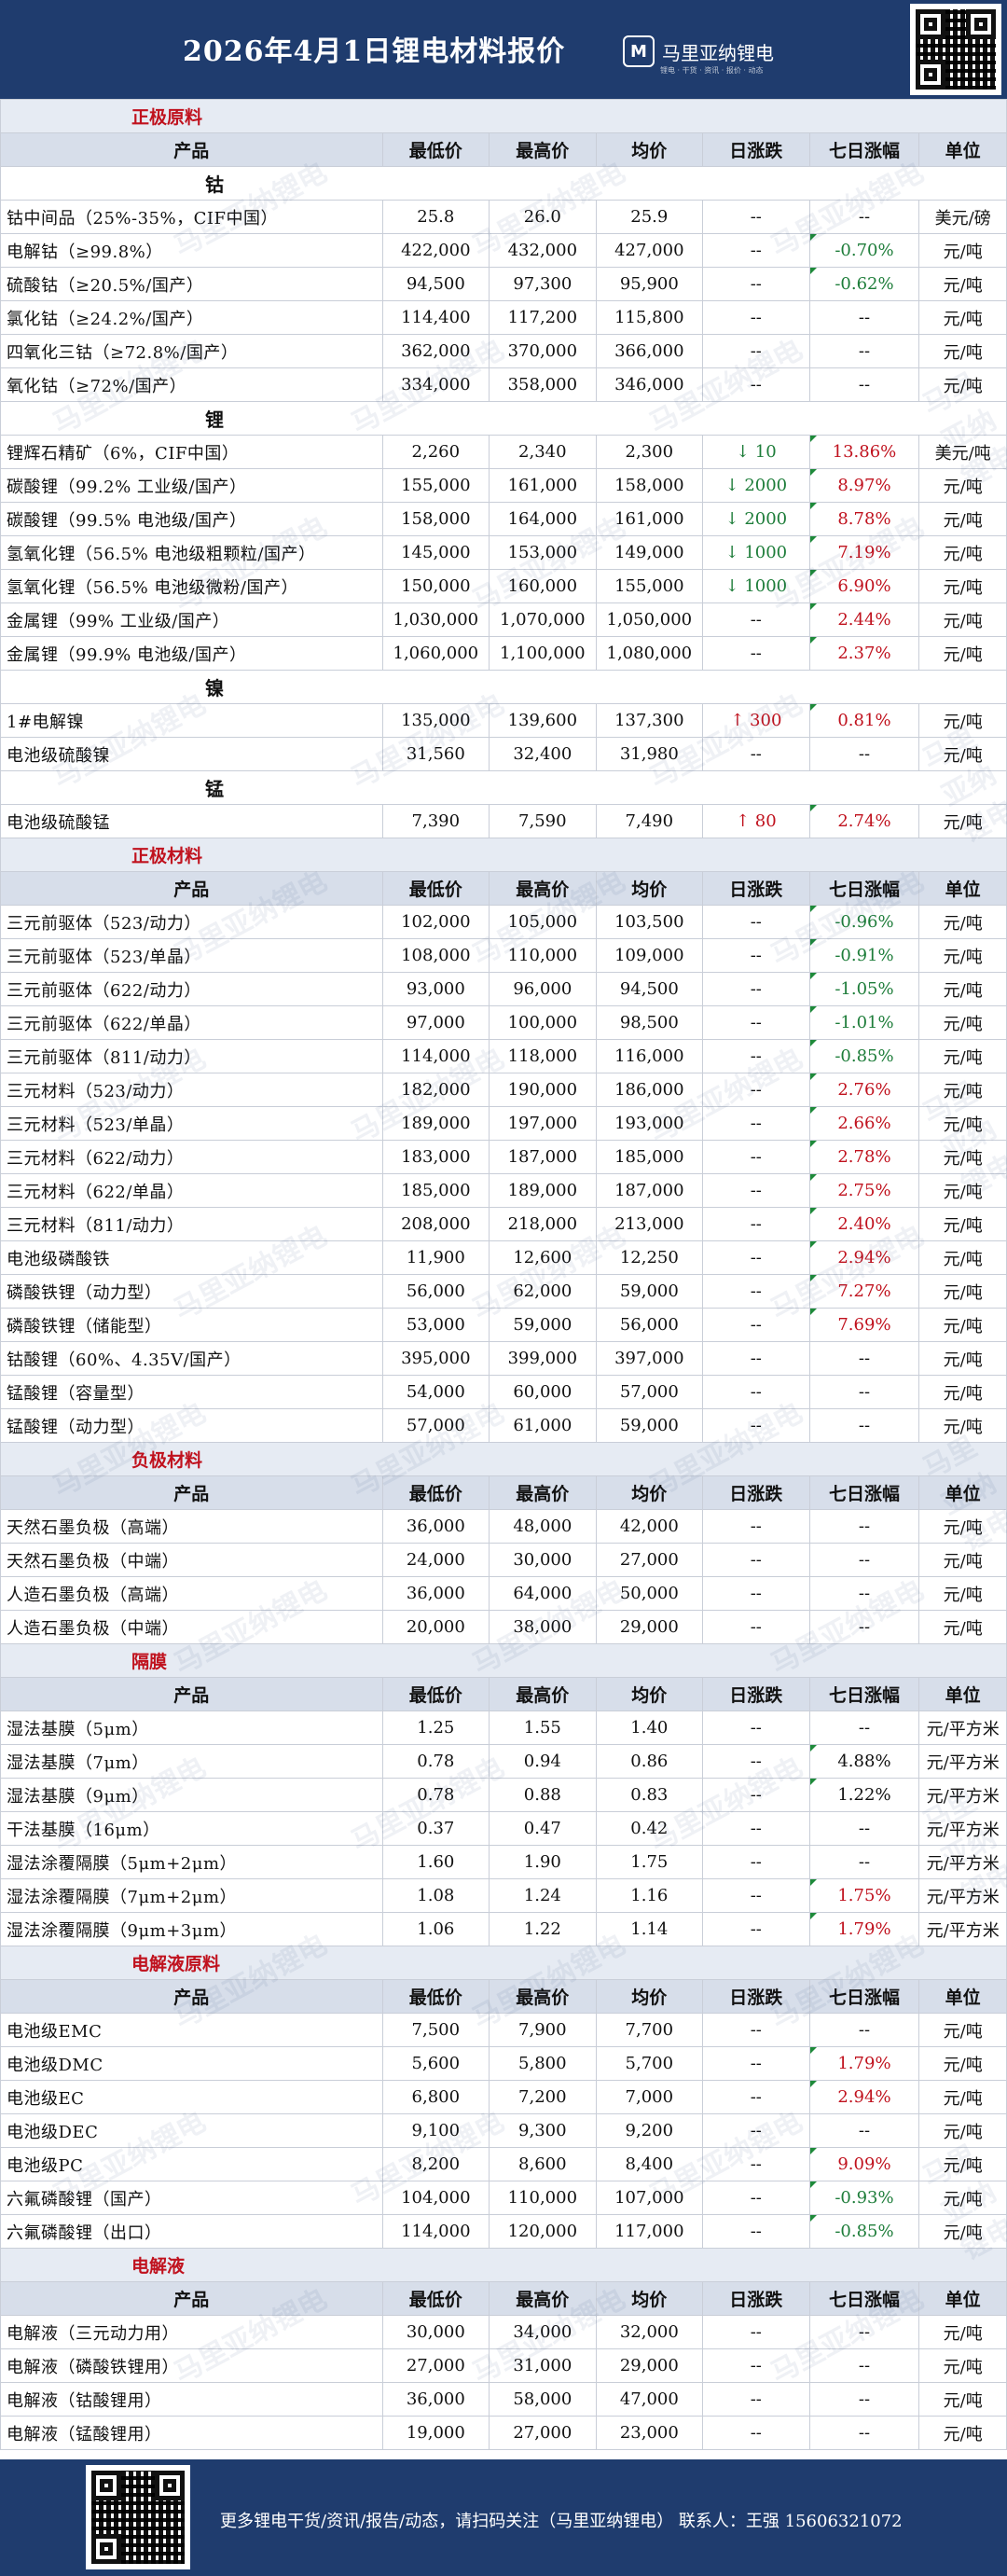 This screenshot has width=1007, height=2576. I want to click on high-price: 153,000, so click(543, 552).